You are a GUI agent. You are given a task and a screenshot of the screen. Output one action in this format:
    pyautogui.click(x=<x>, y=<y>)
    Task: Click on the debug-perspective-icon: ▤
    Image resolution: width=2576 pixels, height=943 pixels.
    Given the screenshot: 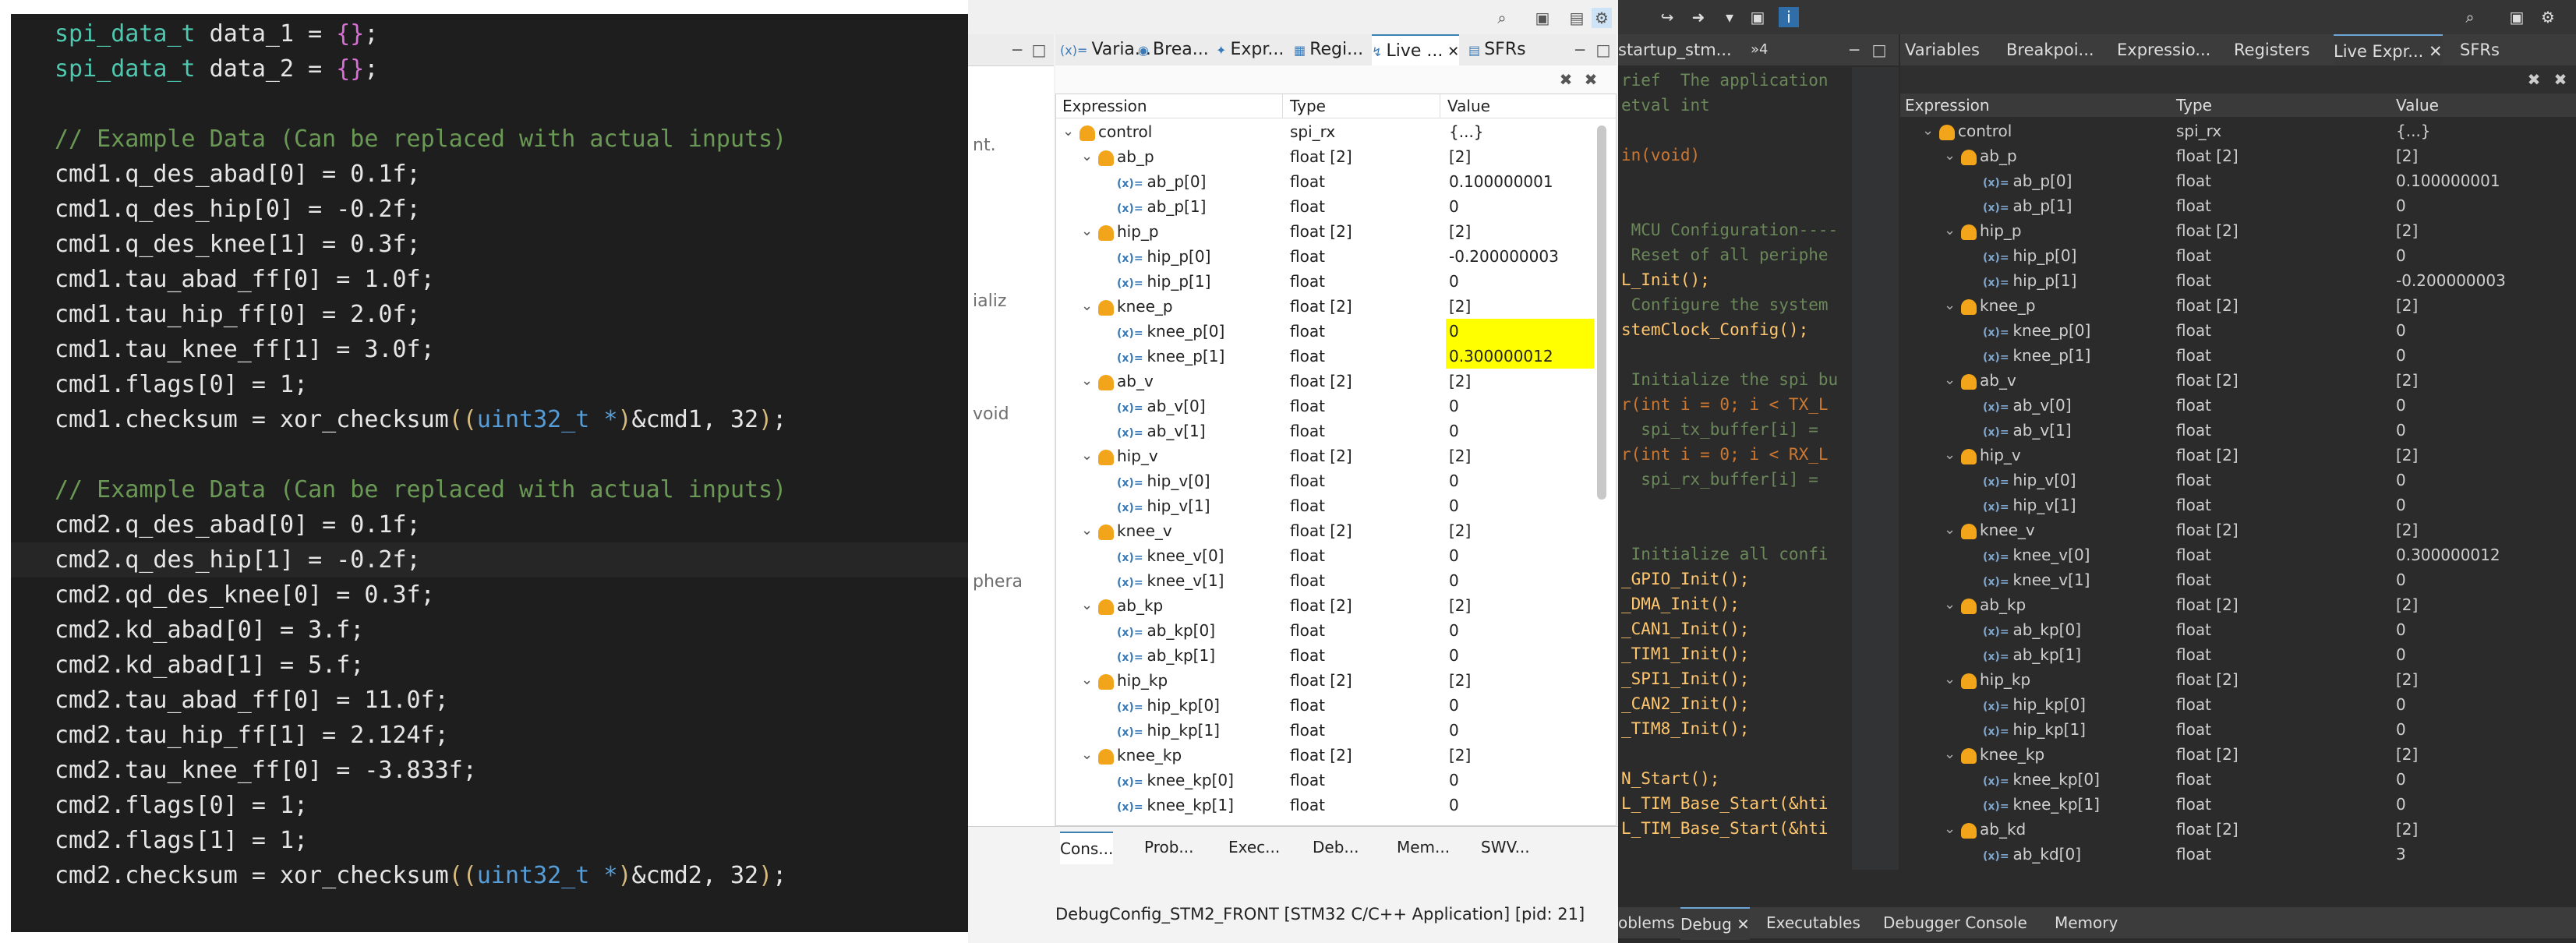 What is the action you would take?
    pyautogui.click(x=1577, y=18)
    